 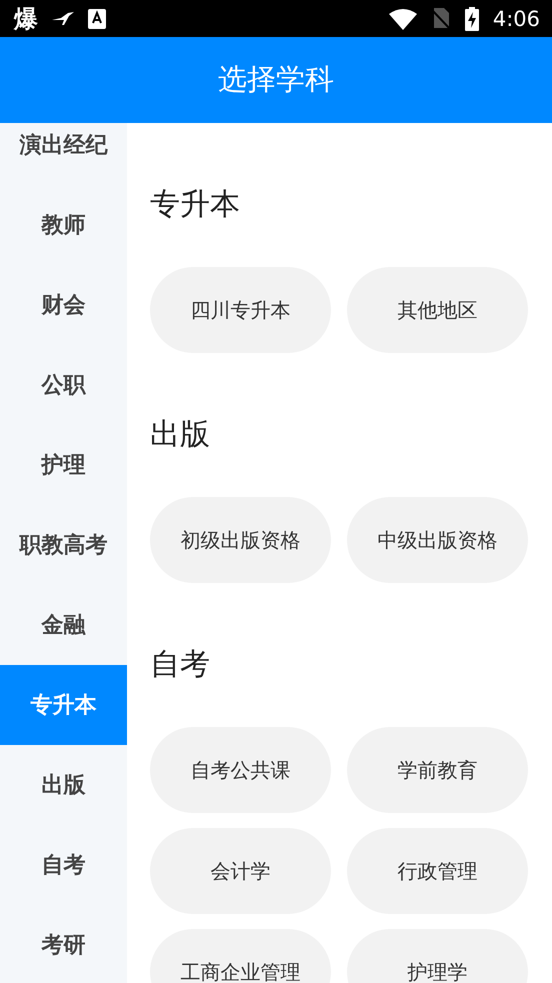 What do you see at coordinates (180, 665) in the screenshot?
I see `section-title: 自考` at bounding box center [180, 665].